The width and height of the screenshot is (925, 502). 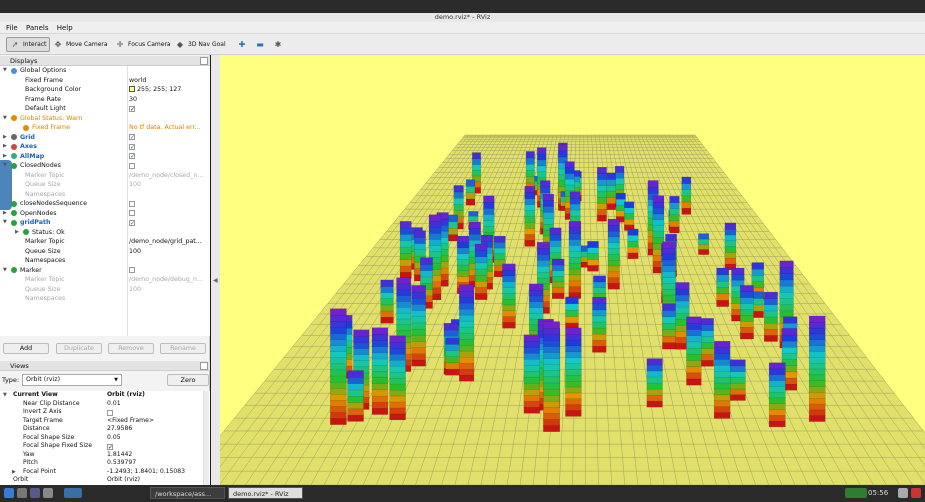 I want to click on tool-properties-button: ✱, so click(x=278, y=44).